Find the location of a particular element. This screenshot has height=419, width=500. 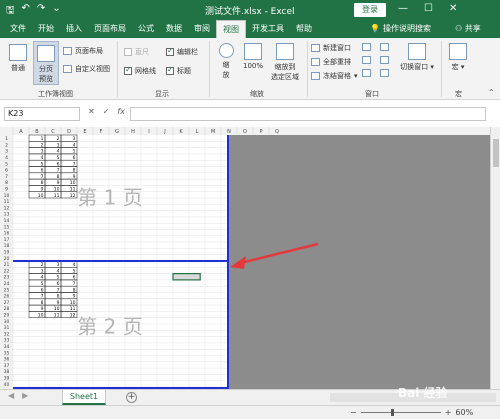

lightbulb-icon: 💡 is located at coordinates (375, 28).